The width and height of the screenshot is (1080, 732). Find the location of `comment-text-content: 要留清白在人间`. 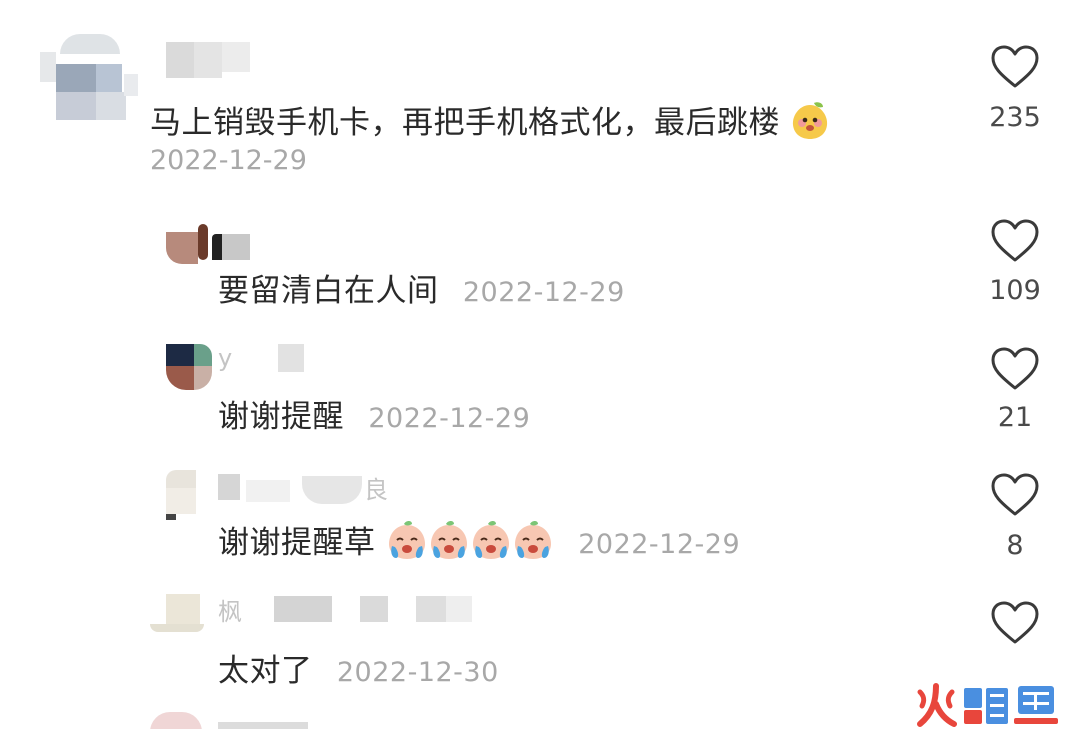

comment-text-content: 要留清白在人间 is located at coordinates (328, 291).